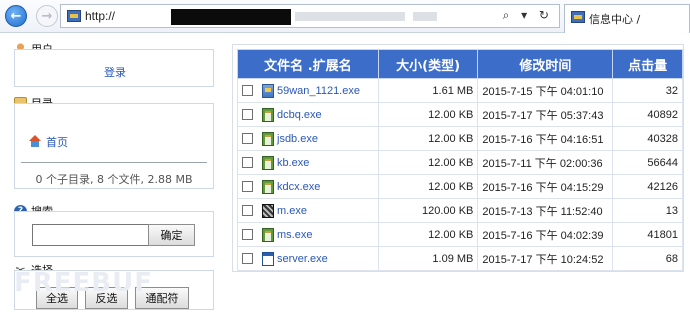 Image resolution: width=690 pixels, height=314 pixels. I want to click on directory-box: 首页 0 个子目录, 8 个文件, 2.88 MB, so click(114, 146).